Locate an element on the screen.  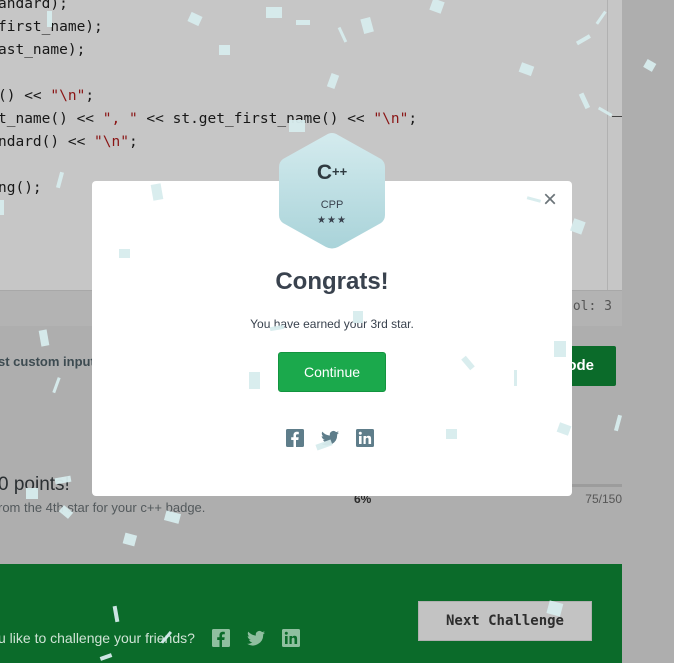
points-description: rom the 4th star for your c++ badge. is located at coordinates (103, 507).